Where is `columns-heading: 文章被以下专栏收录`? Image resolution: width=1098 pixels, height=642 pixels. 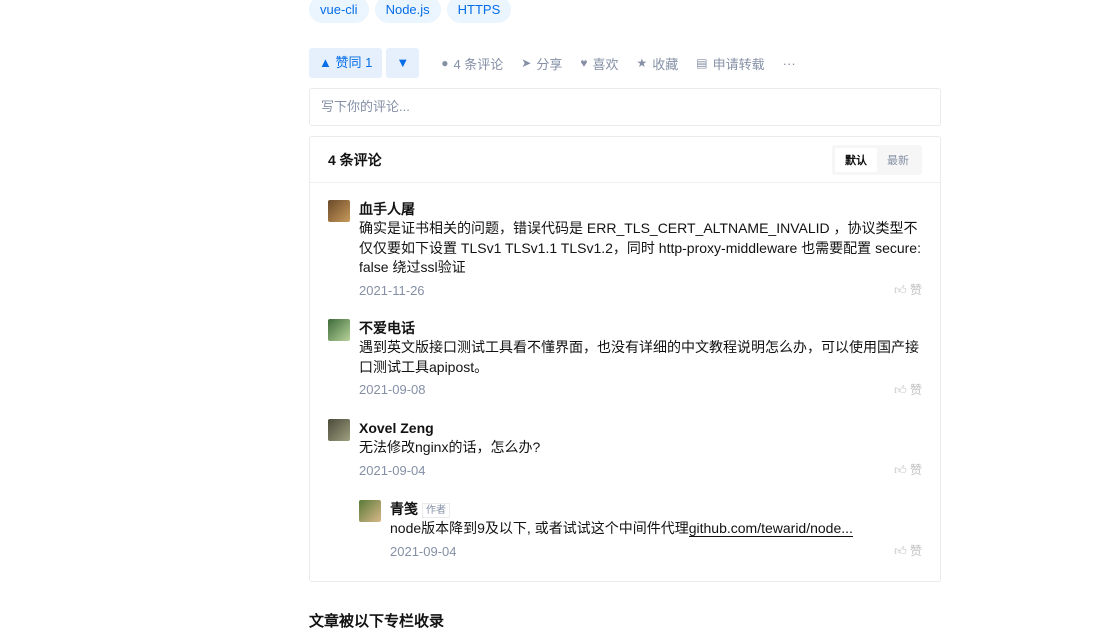 columns-heading: 文章被以下专栏收录 is located at coordinates (377, 621).